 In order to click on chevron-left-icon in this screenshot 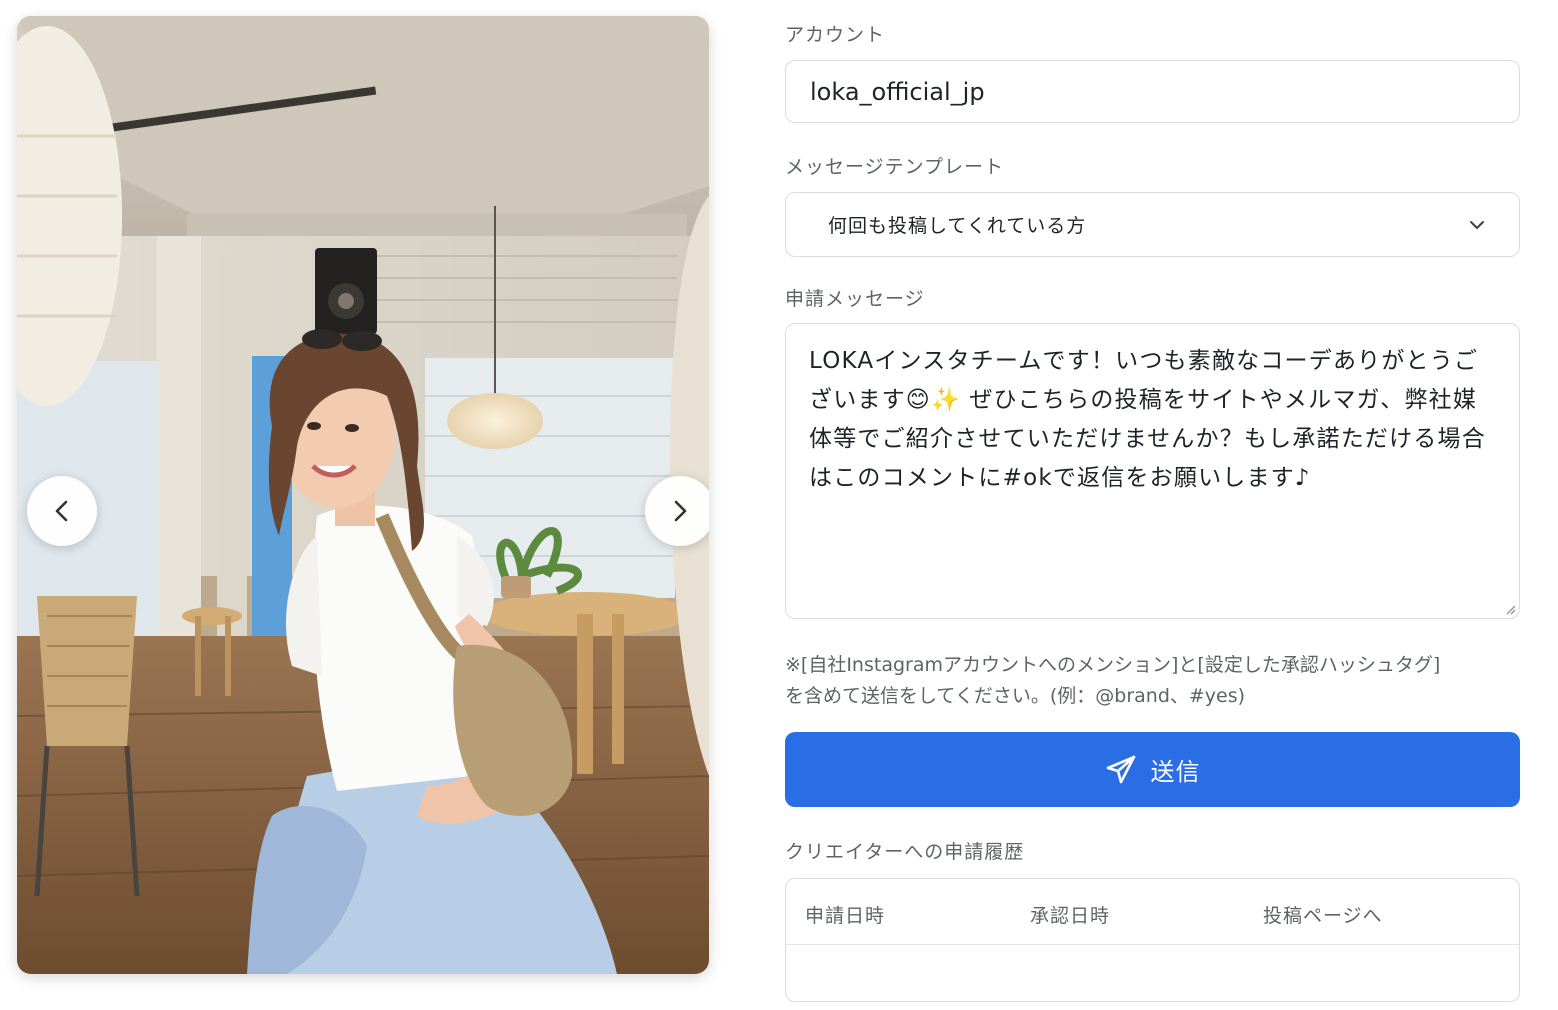, I will do `click(61, 511)`.